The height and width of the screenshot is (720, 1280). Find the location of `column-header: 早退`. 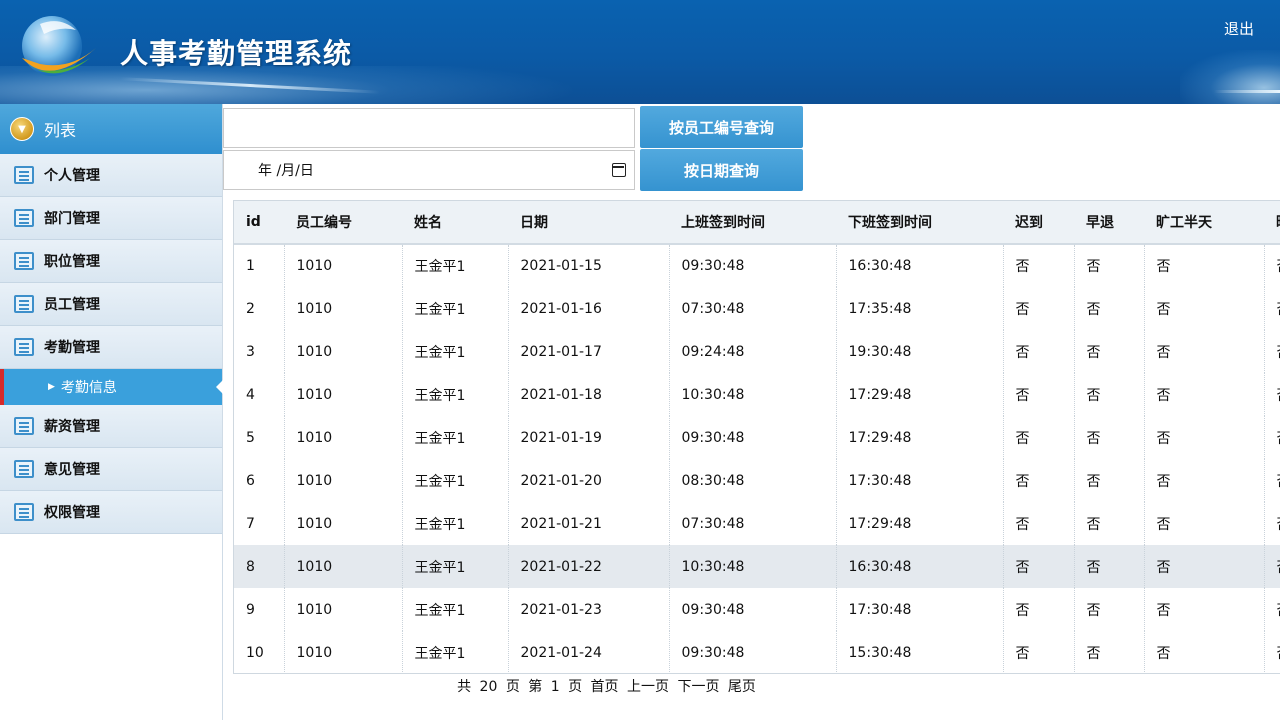

column-header: 早退 is located at coordinates (1109, 223).